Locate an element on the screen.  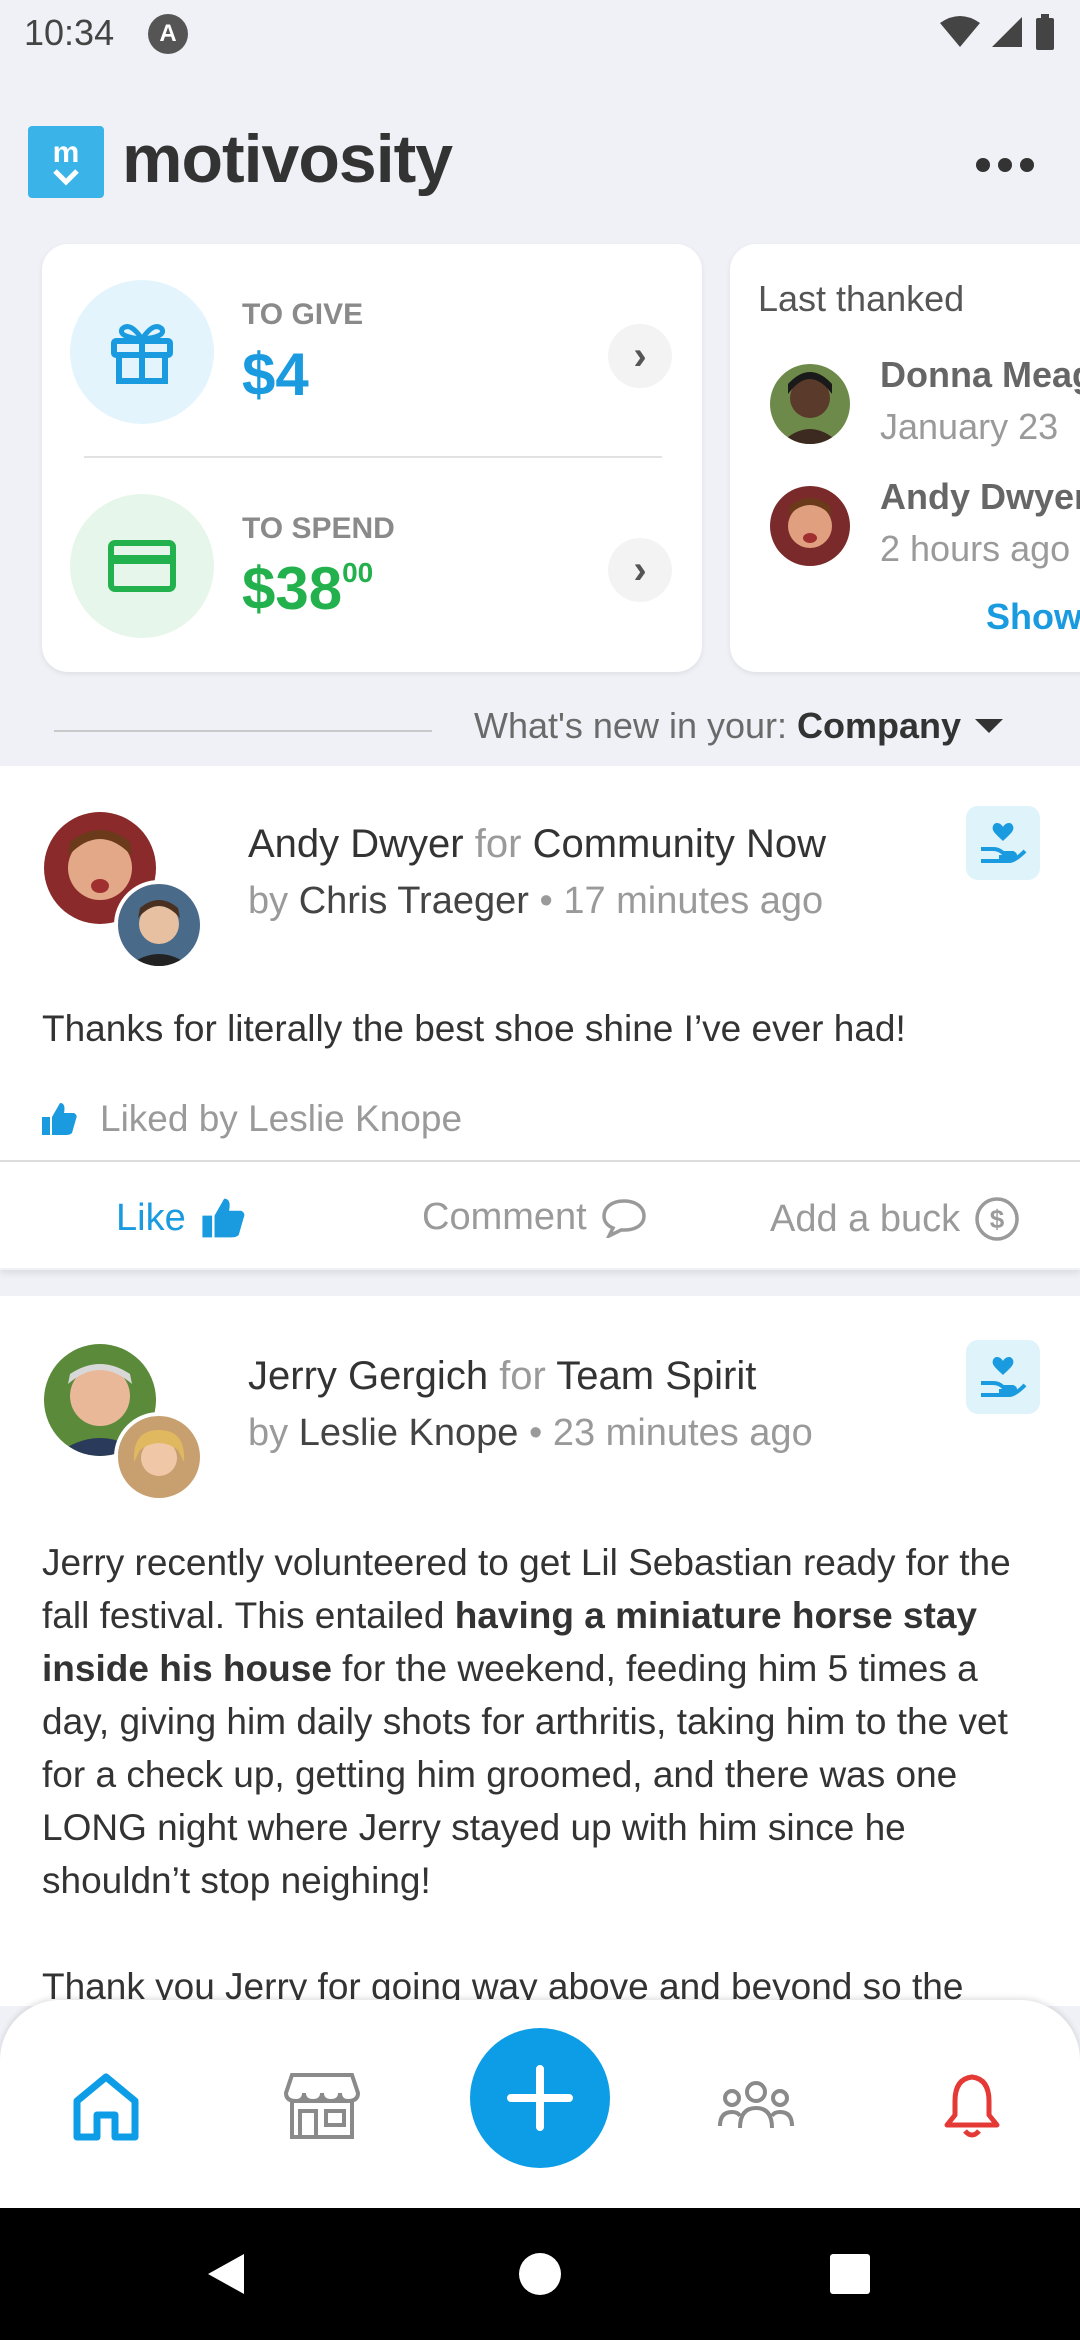
add-buck-label: Add a buck is located at coordinates (865, 1218).